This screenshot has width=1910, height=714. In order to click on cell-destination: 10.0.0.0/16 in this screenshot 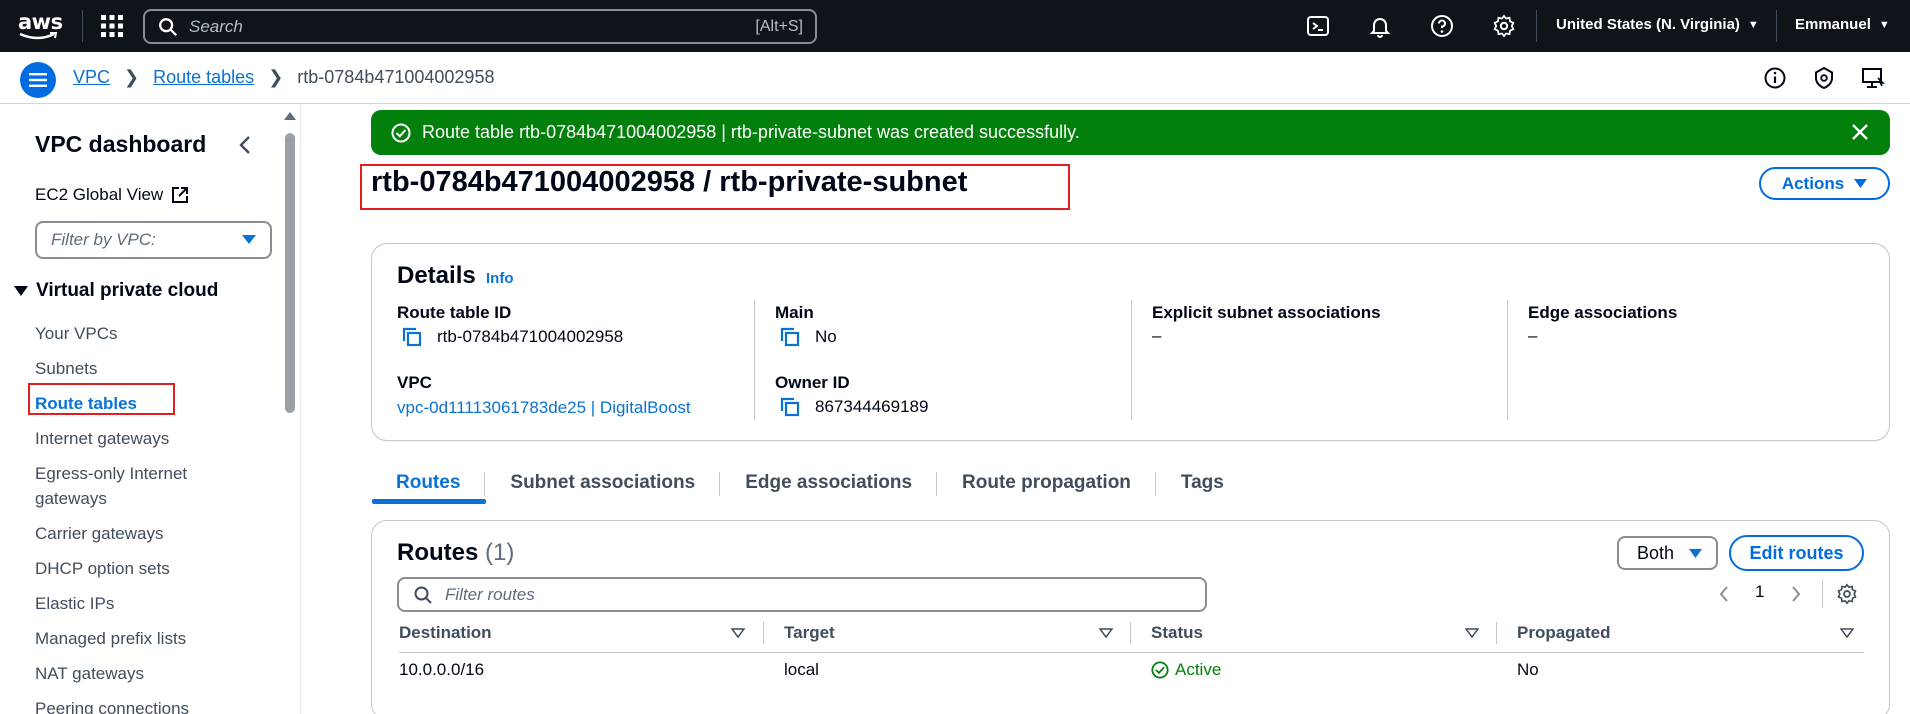, I will do `click(442, 669)`.